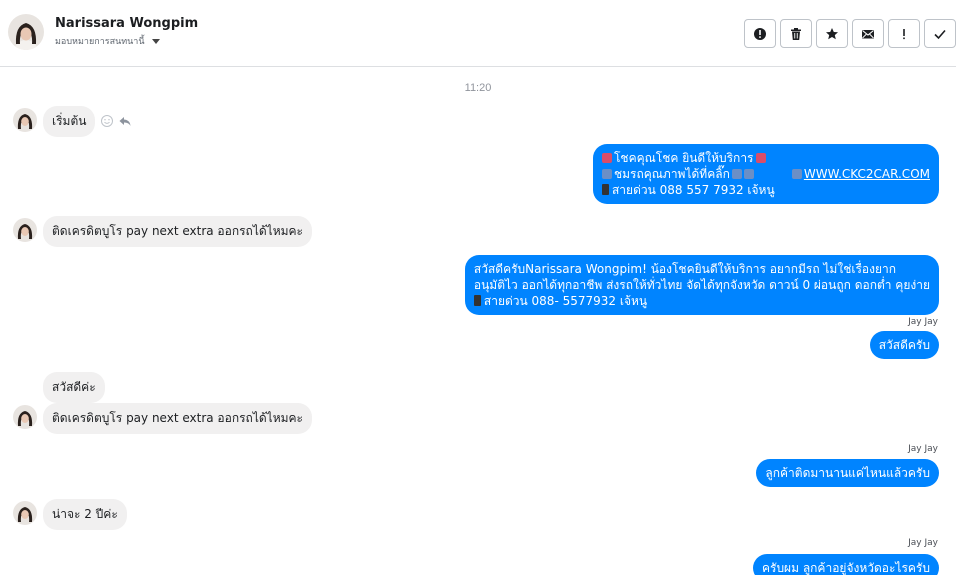 The height and width of the screenshot is (575, 956). Describe the element at coordinates (100, 42) in the screenshot. I see `assign-label: มอบหมายการสนทนานี้` at that location.